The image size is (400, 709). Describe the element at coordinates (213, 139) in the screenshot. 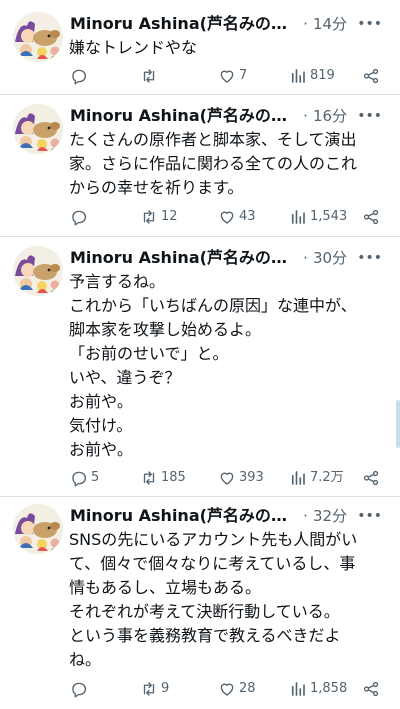

I see `tweet-text-line: たくさんの原作者と脚本家、そして演出` at that location.